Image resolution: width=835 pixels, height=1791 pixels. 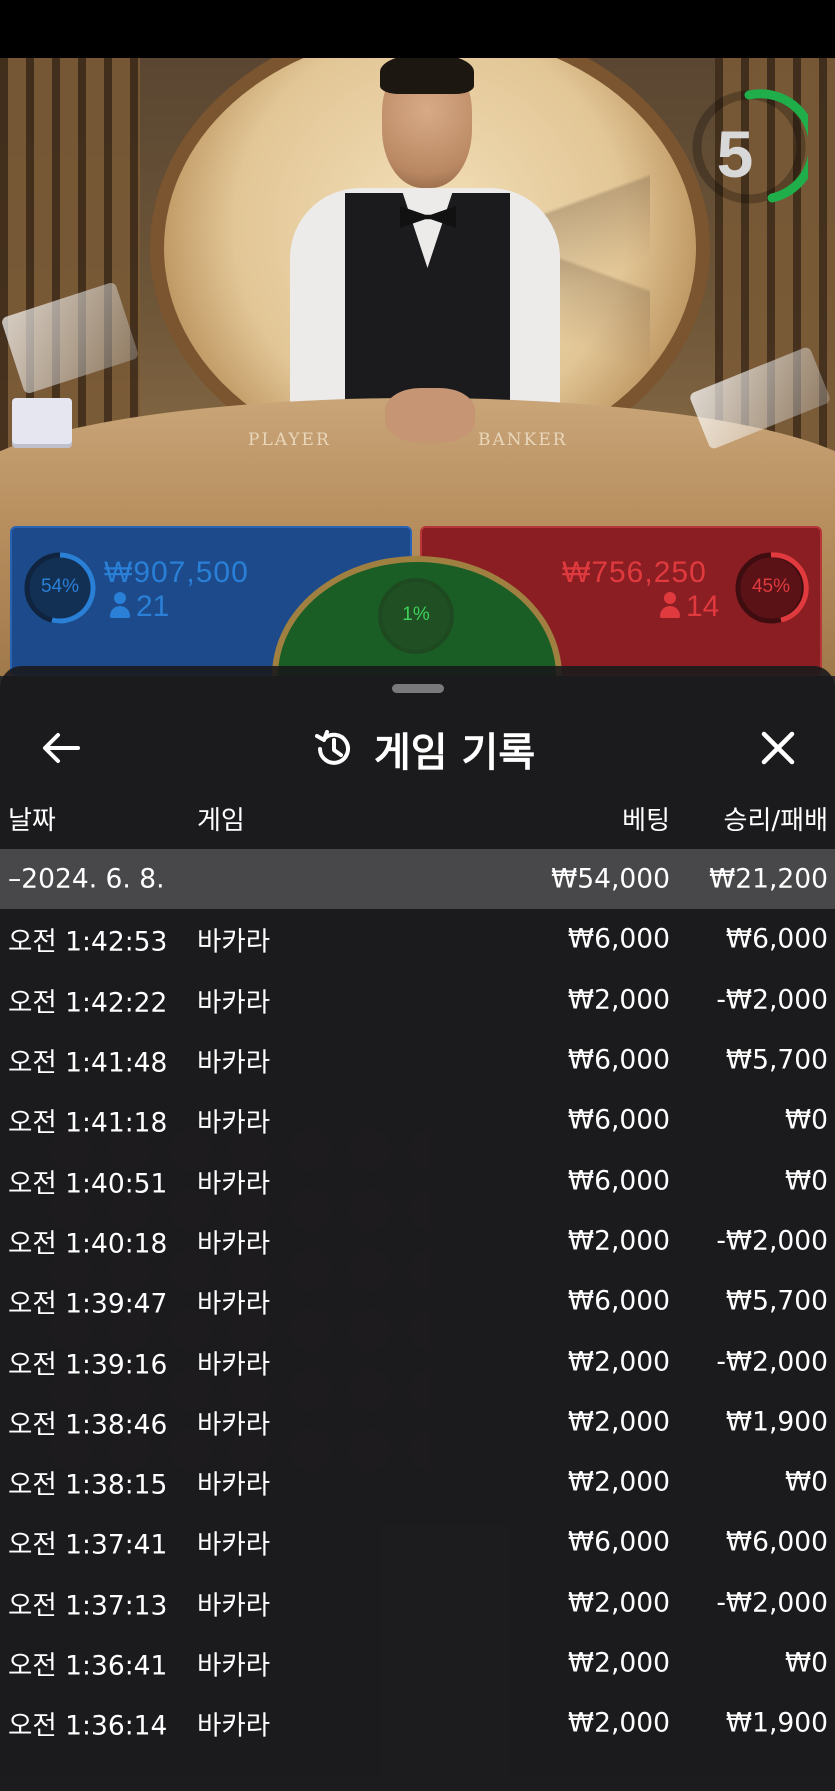 What do you see at coordinates (32, 821) in the screenshot?
I see `column-header-date: 날짜` at bounding box center [32, 821].